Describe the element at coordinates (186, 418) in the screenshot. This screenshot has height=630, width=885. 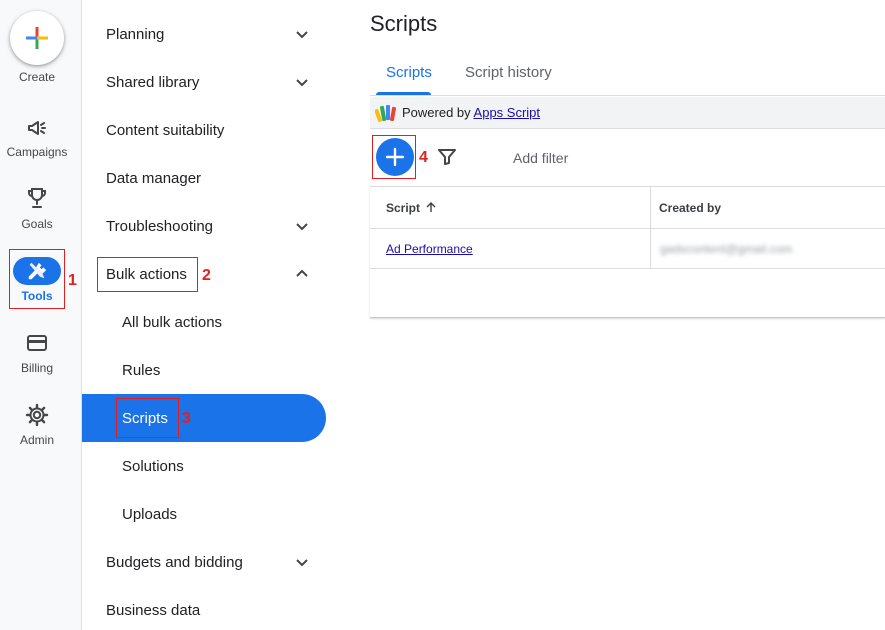
I see `annotation-number-3: 3` at that location.